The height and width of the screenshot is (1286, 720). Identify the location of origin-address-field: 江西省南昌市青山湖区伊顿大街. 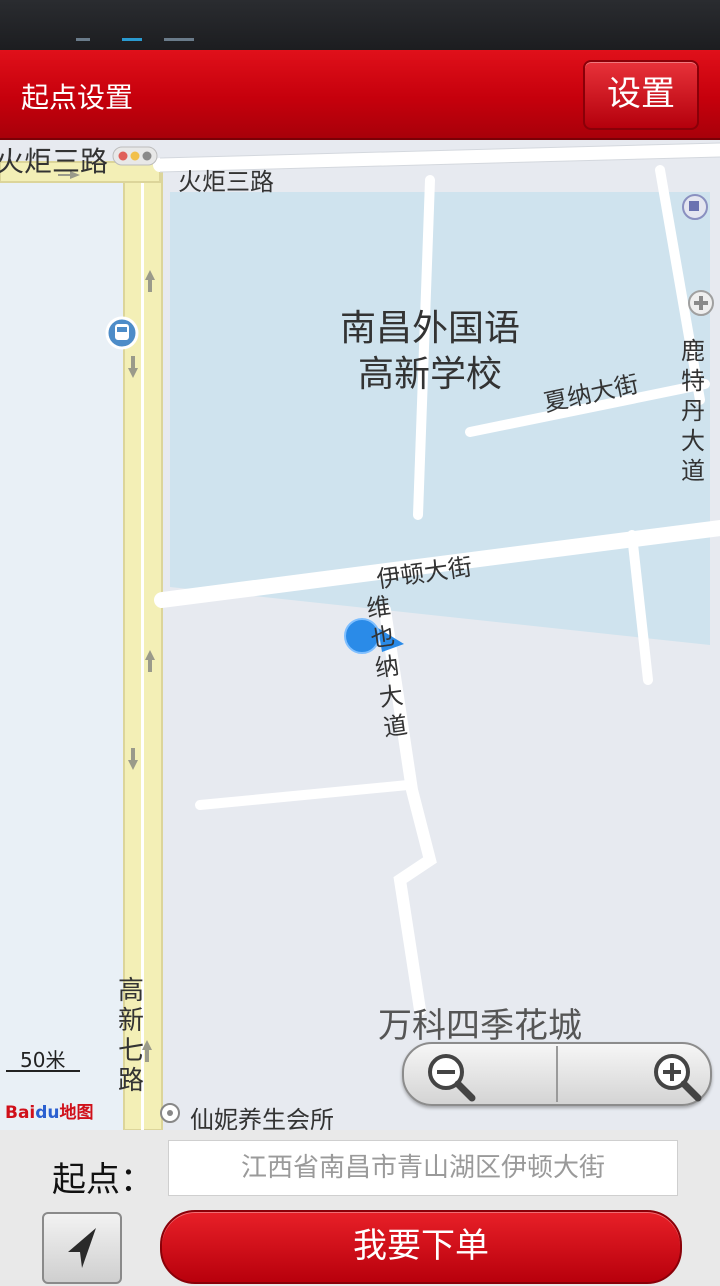
(423, 1168).